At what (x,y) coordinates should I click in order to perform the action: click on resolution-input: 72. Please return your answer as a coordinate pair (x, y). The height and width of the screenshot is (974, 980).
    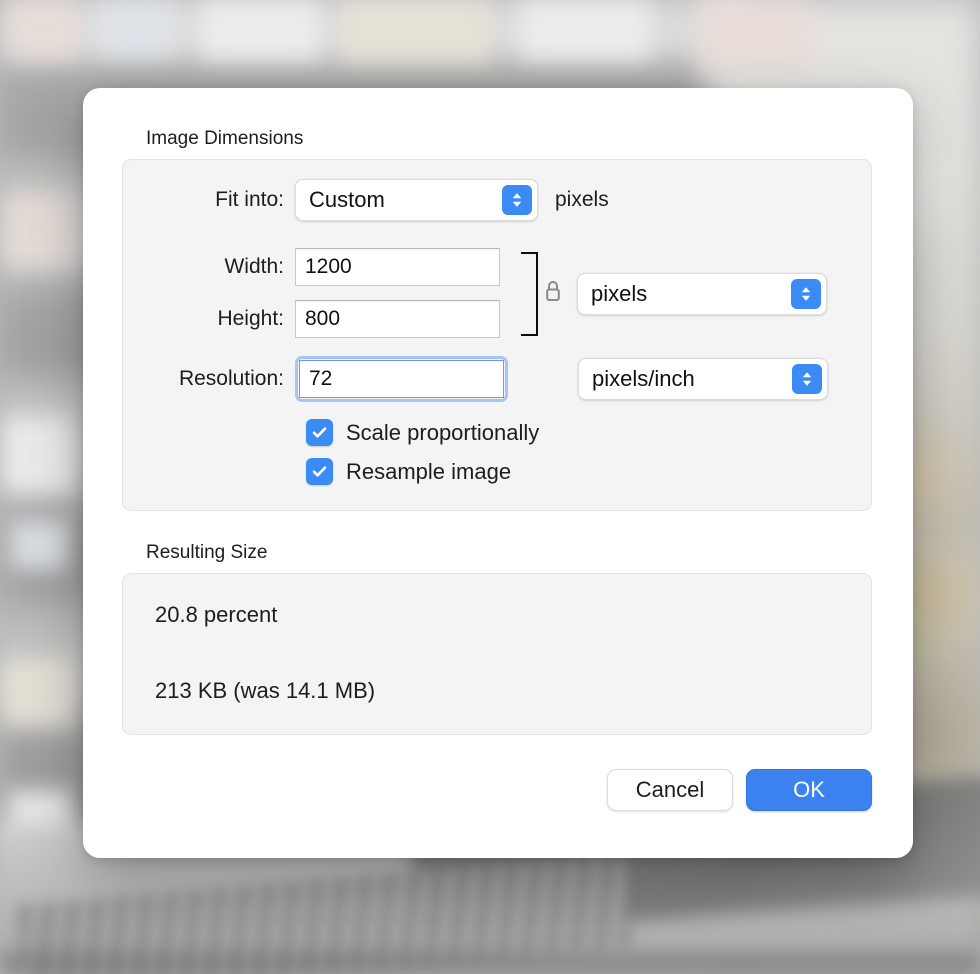
    Looking at the image, I should click on (401, 379).